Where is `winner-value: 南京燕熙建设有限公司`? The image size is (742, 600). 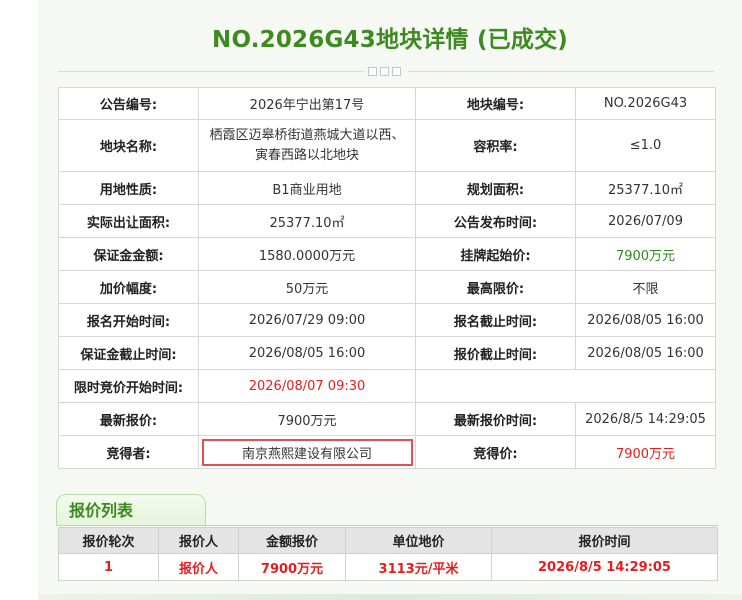 winner-value: 南京燕熙建设有限公司 is located at coordinates (307, 452).